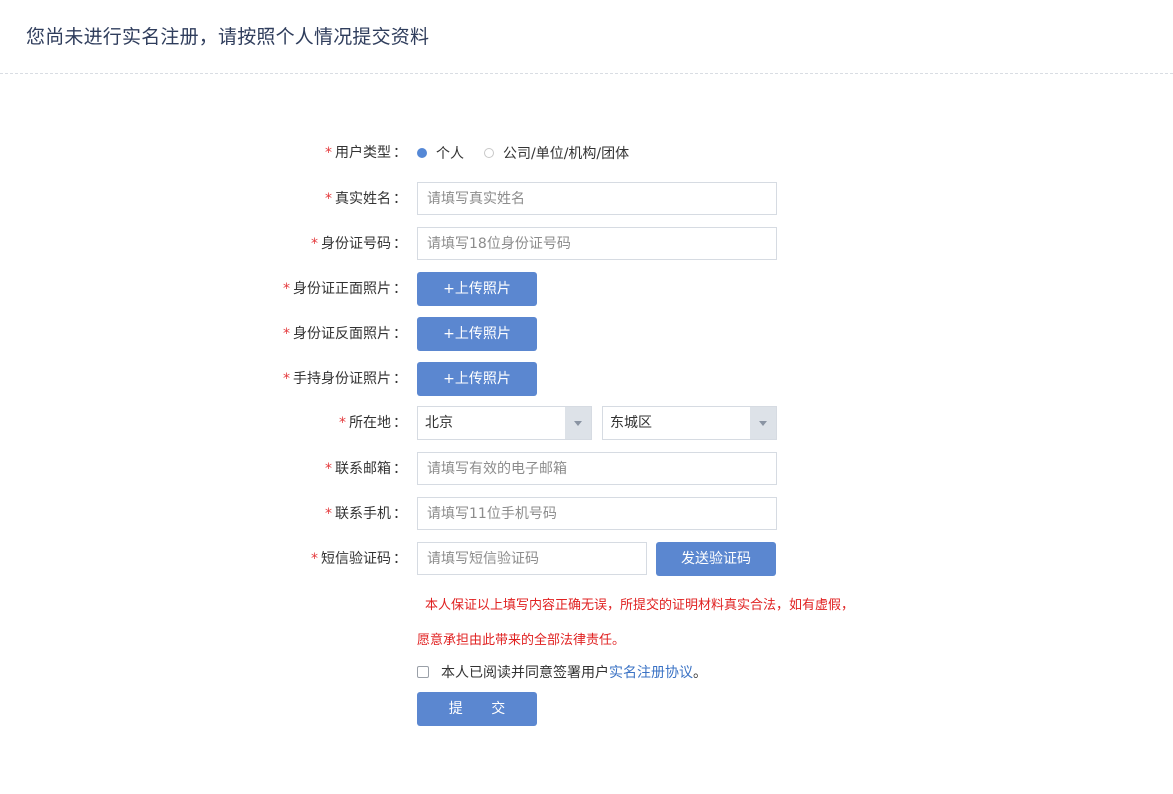  I want to click on warning-text-line1: 本人保证以上填写内容正确无误，所提交的证明材料真实合法，如有虚假，, so click(640, 605).